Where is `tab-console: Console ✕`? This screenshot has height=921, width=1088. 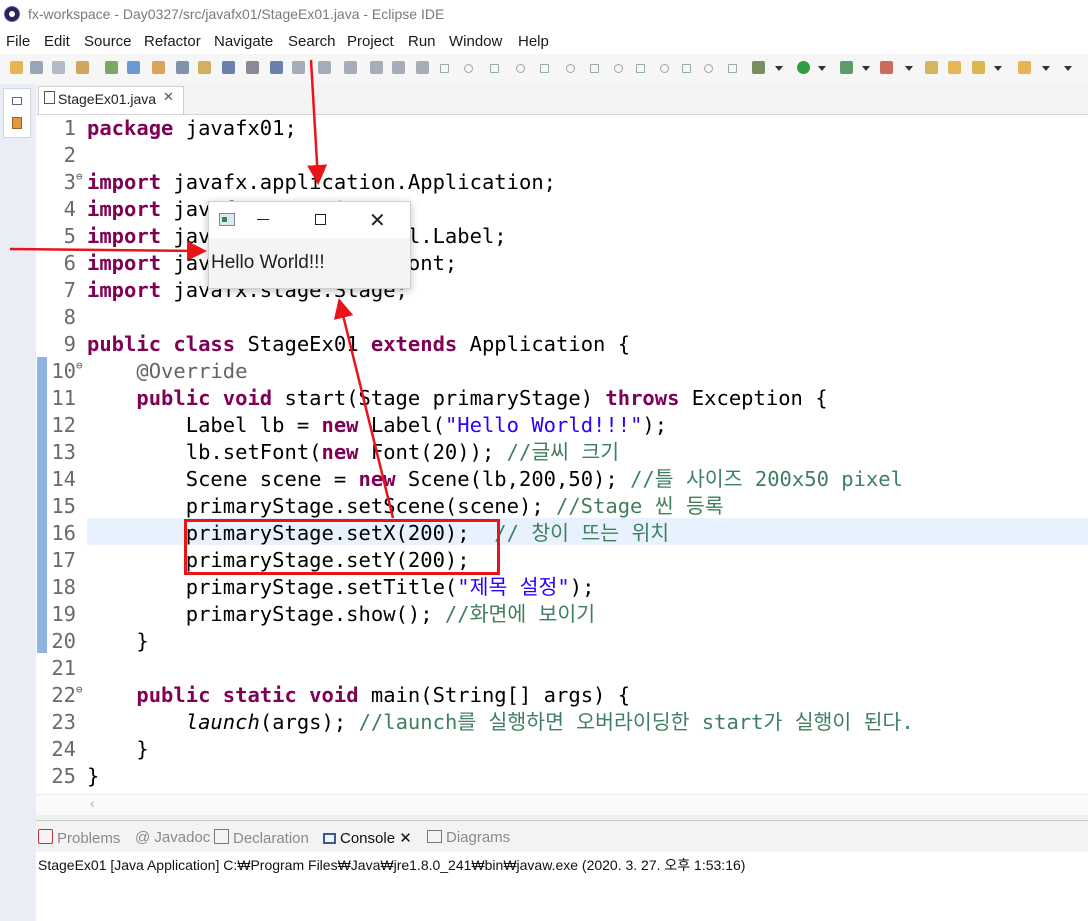 tab-console: Console ✕ is located at coordinates (367, 838).